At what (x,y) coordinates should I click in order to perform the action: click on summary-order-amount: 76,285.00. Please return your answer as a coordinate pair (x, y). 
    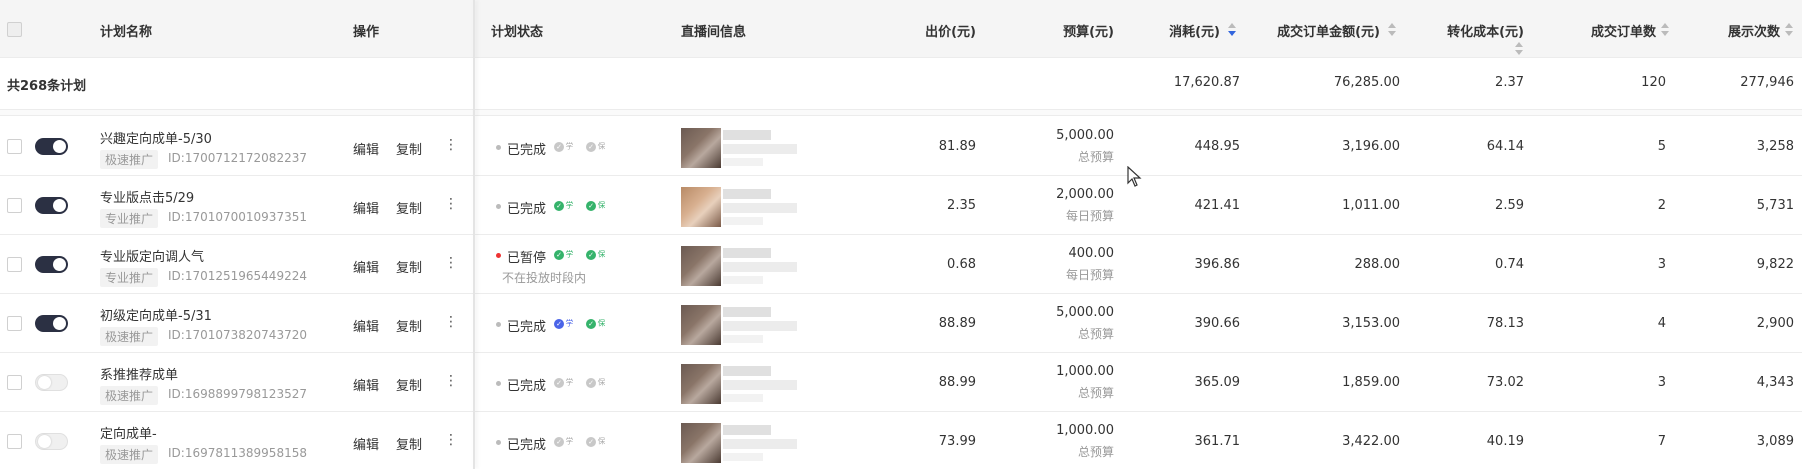
    Looking at the image, I should click on (1366, 82).